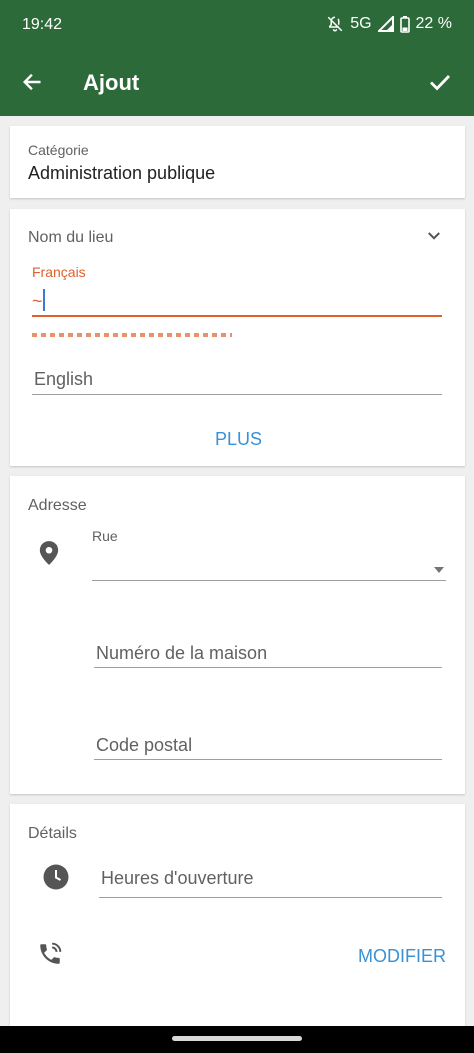 The height and width of the screenshot is (1053, 474). What do you see at coordinates (237, 377) in the screenshot?
I see `english-name-field: English` at bounding box center [237, 377].